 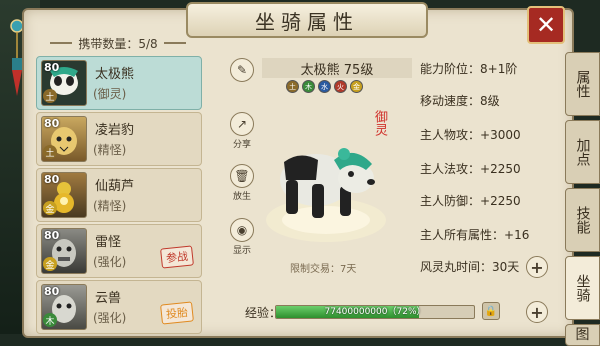 What do you see at coordinates (115, 130) in the screenshot?
I see `pet-name: 凌岩豹` at bounding box center [115, 130].